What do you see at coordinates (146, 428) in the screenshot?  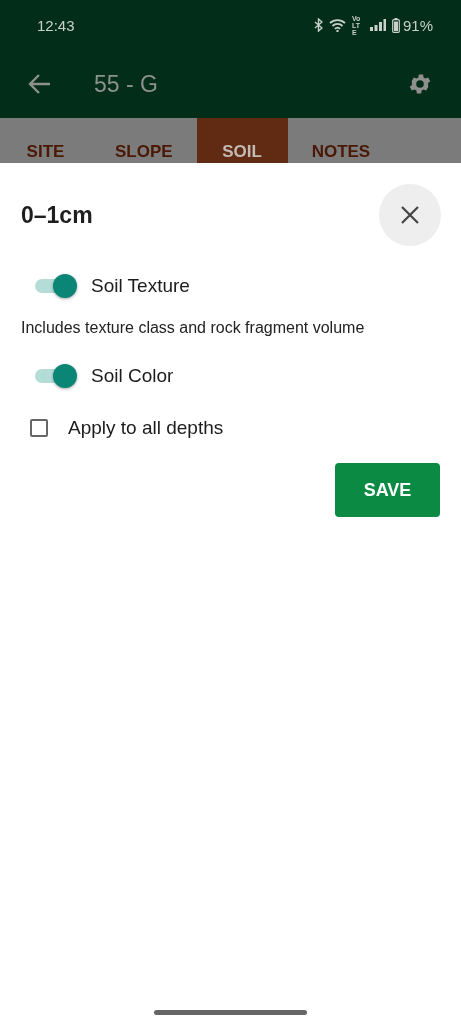 I see `option-label: Apply to all depths` at bounding box center [146, 428].